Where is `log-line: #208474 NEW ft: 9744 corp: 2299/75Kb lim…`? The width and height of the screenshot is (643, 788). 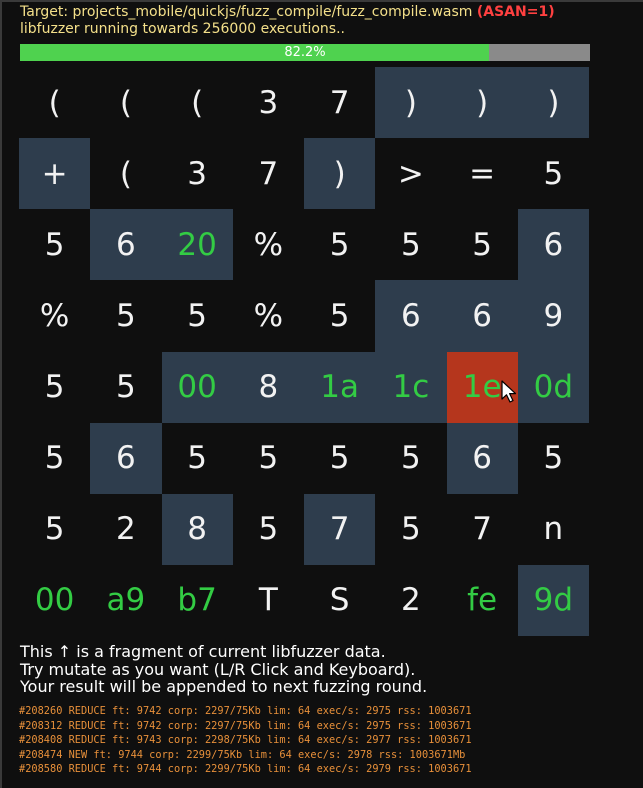
log-line: #208474 NEW ft: 9744 corp: 2299/75Kb lim… is located at coordinates (242, 754).